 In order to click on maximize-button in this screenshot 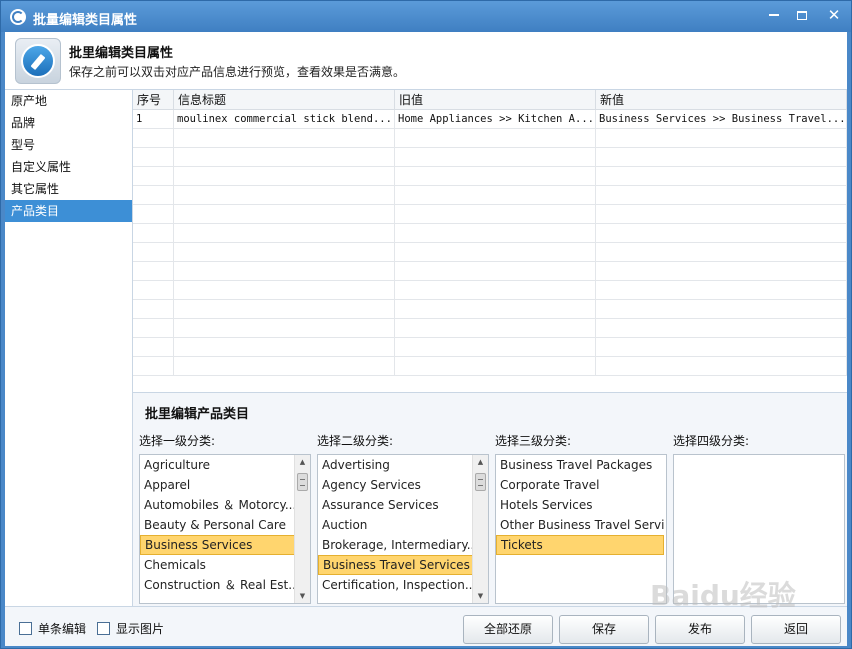, I will do `click(802, 15)`.